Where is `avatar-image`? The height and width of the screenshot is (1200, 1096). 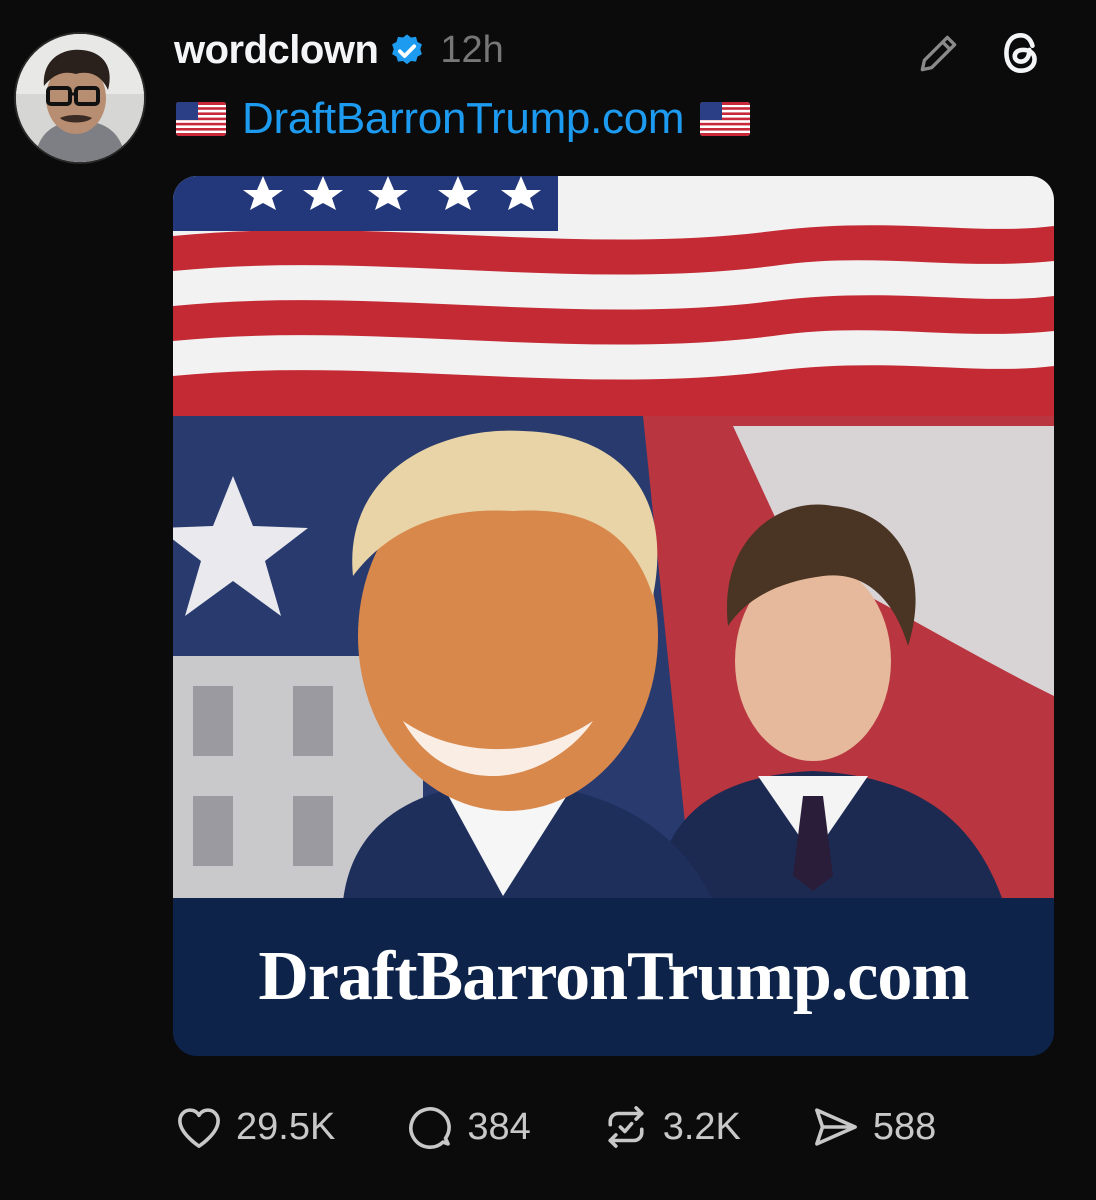 avatar-image is located at coordinates (80, 98).